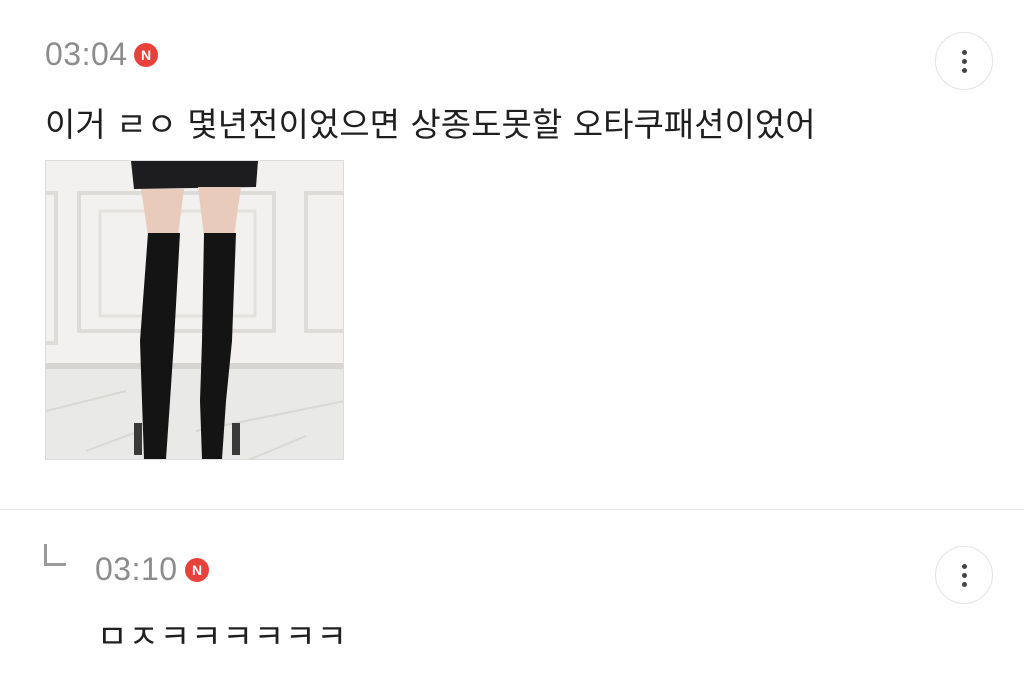 This screenshot has height=680, width=1024. Describe the element at coordinates (86, 54) in the screenshot. I see `comment-timestamp: 03:04` at that location.